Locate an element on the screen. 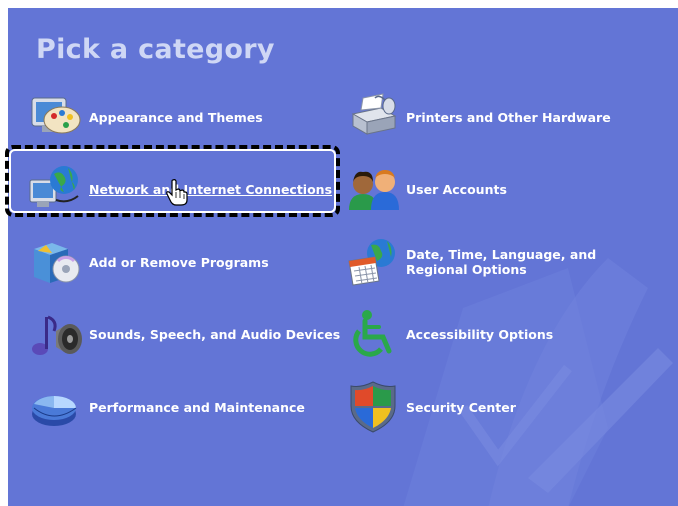 This screenshot has width=678, height=506. category-label: Printers and Other Hardware is located at coordinates (508, 117).